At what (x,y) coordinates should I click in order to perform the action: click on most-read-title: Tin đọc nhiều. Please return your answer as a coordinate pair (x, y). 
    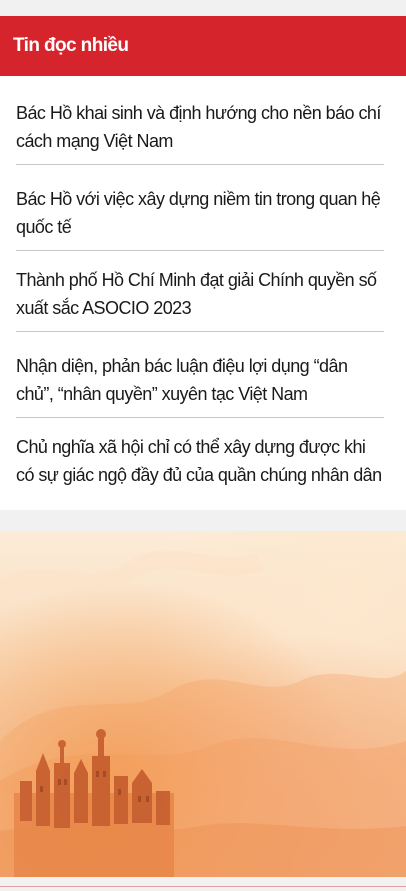
    Looking at the image, I should click on (71, 45).